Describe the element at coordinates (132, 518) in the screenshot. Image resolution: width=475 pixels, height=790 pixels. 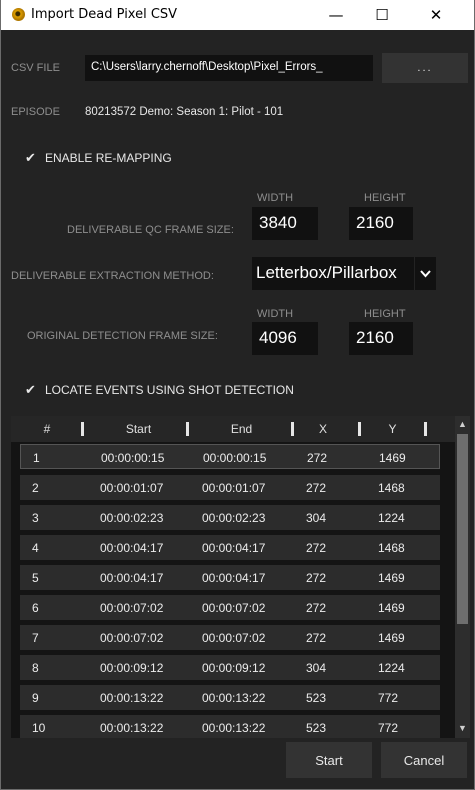
I see `cell-start: 00:00:02:23` at that location.